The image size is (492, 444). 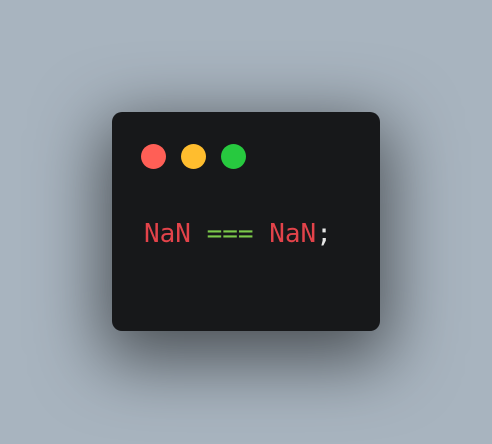 I want to click on token-semicolon: ;, so click(x=324, y=234).